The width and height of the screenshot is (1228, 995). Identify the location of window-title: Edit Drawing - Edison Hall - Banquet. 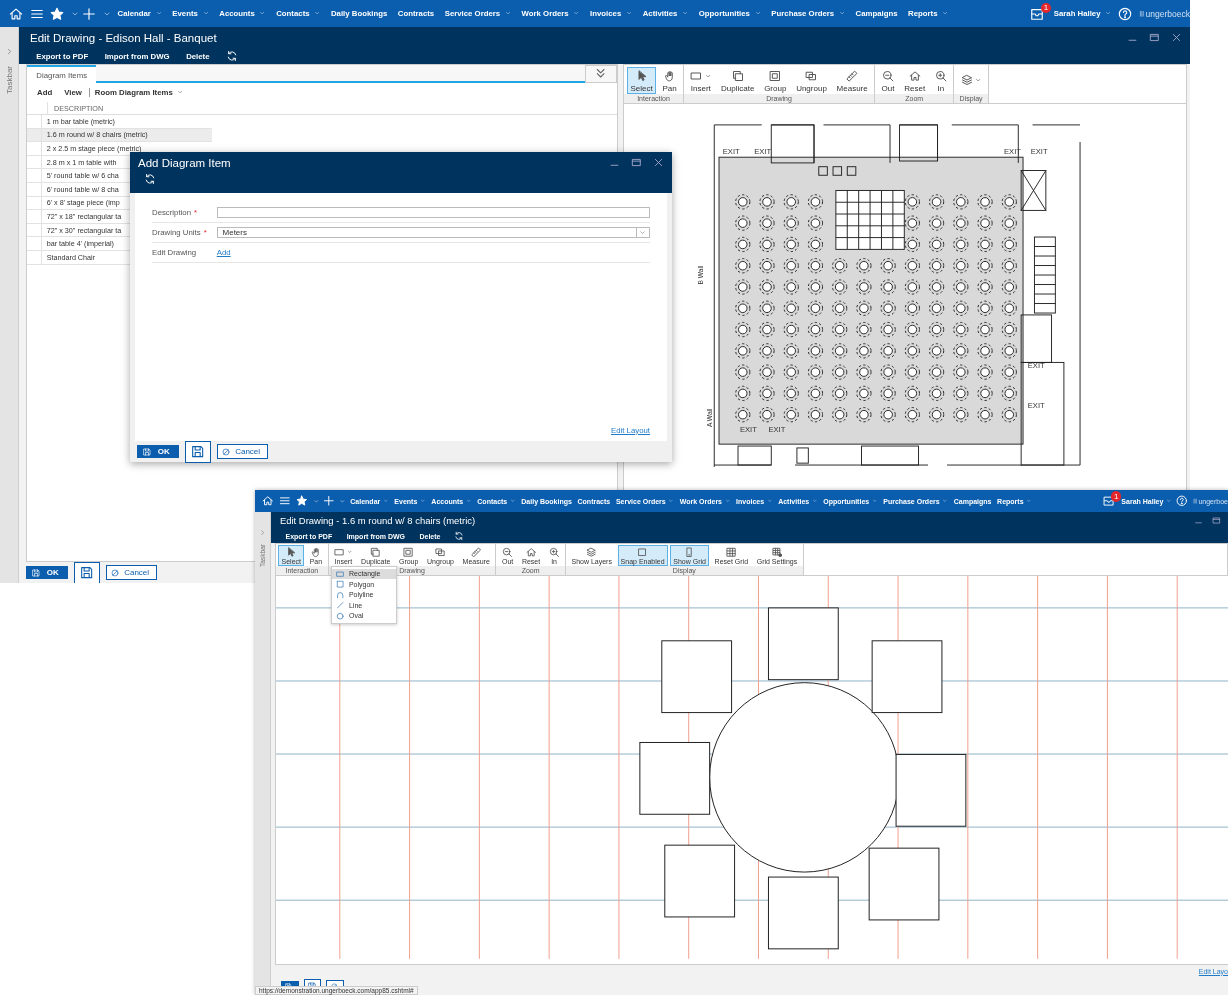
(123, 37).